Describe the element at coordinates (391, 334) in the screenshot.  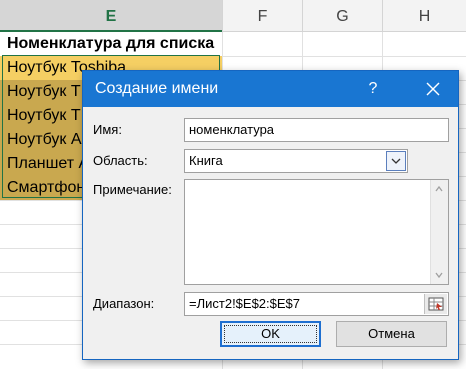
I see `cancel-button: Отмена` at that location.